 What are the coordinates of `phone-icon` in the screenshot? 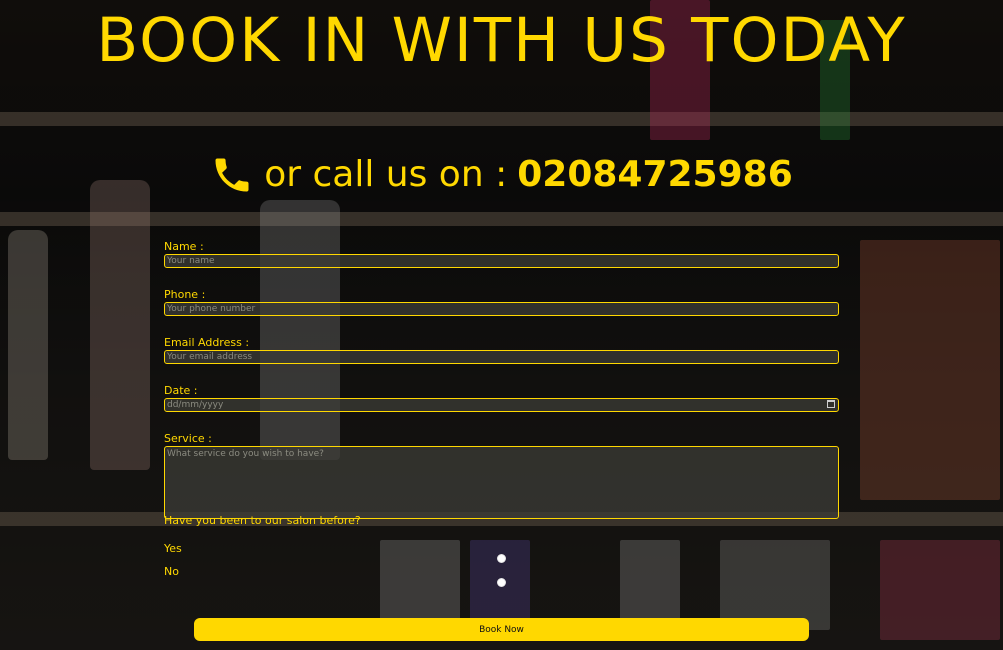 It's located at (232, 175).